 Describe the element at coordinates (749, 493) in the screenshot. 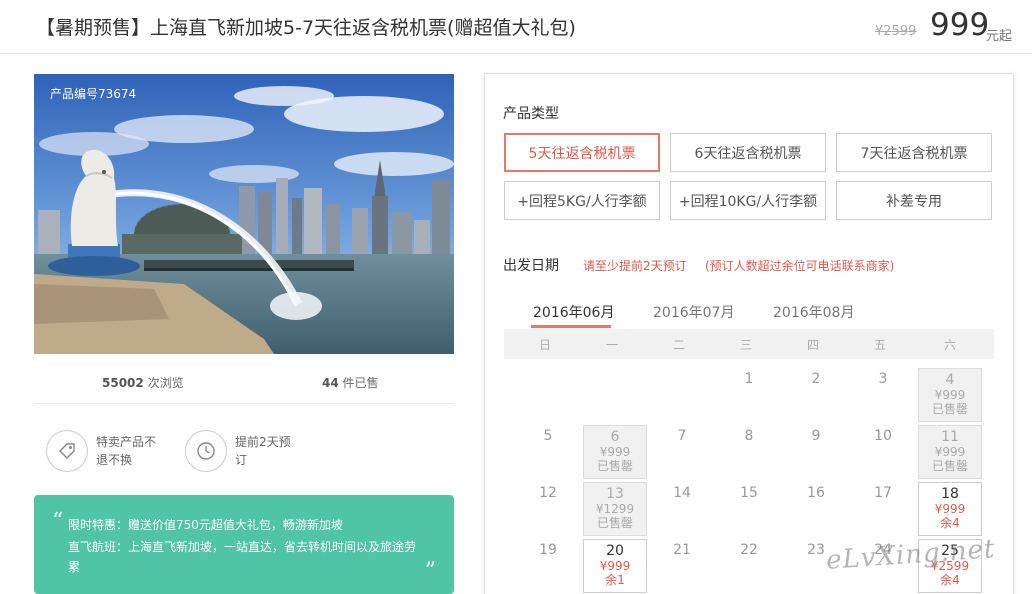

I see `calendar-day: 15` at that location.